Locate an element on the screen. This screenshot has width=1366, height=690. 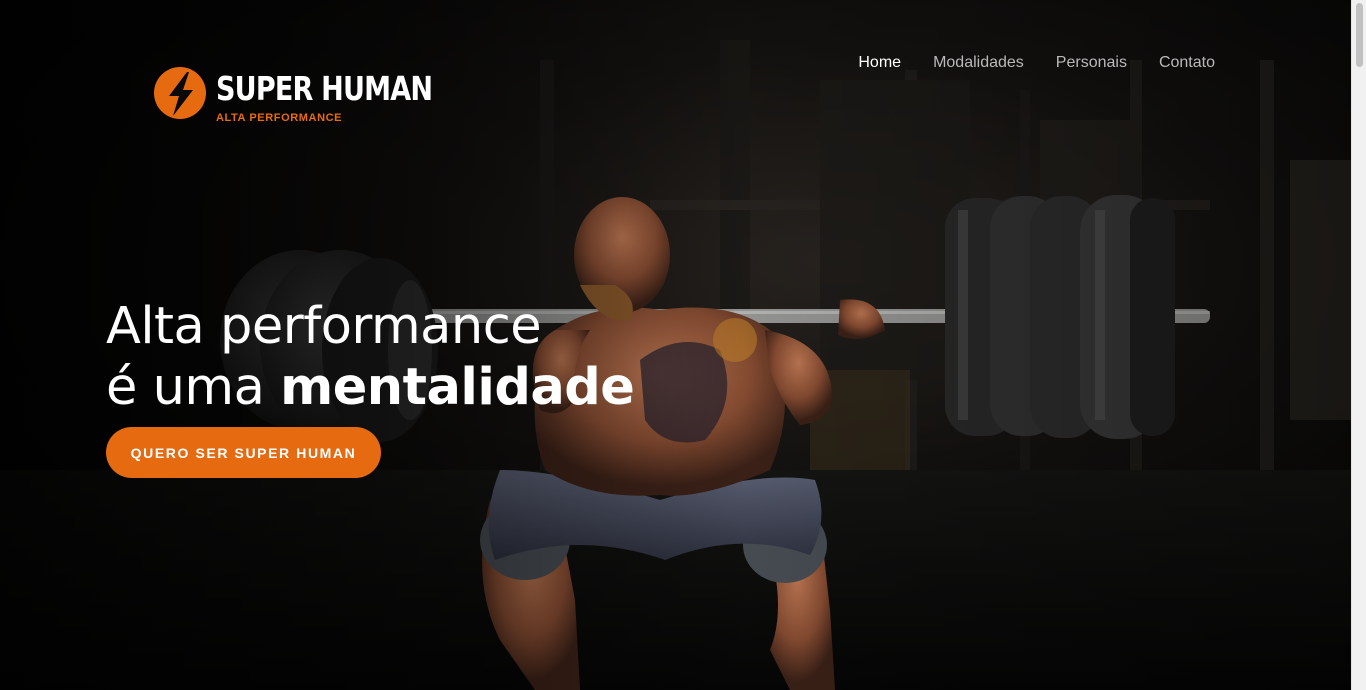
headline-bold-text: mentalidade is located at coordinates (457, 387).